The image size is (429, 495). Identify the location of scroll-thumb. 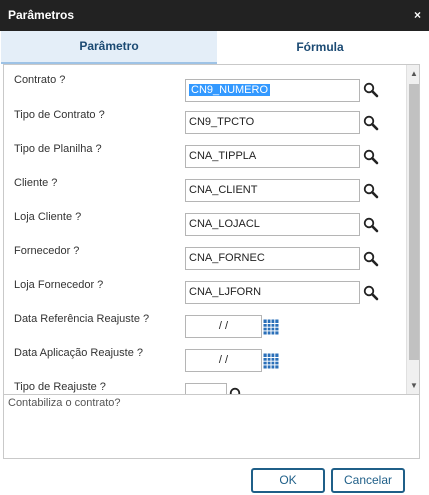
(414, 222).